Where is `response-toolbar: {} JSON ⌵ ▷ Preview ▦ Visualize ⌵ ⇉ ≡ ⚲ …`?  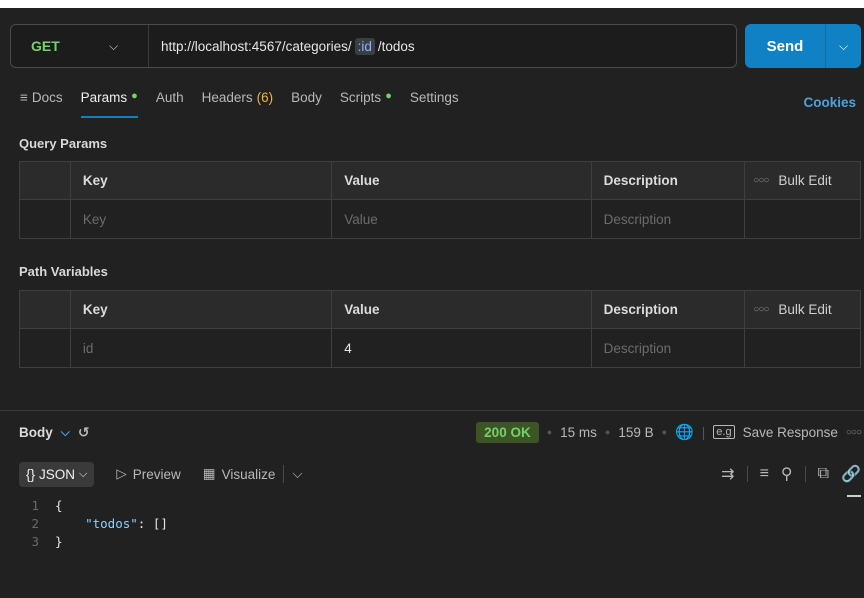 response-toolbar: {} JSON ⌵ ▷ Preview ▦ Visualize ⌵ ⇉ ≡ ⚲ … is located at coordinates (440, 474).